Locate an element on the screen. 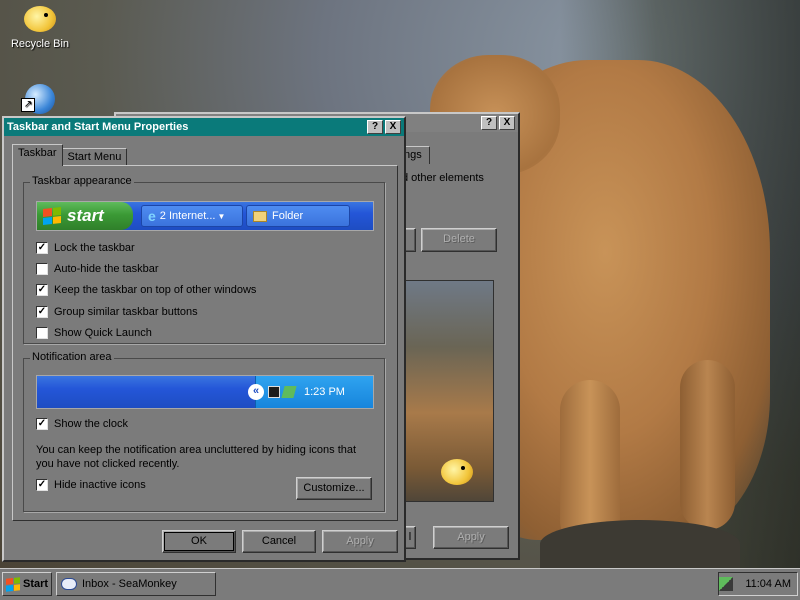  recycle-bin-desktop-icon: Recycle Bin is located at coordinates (40, 27).